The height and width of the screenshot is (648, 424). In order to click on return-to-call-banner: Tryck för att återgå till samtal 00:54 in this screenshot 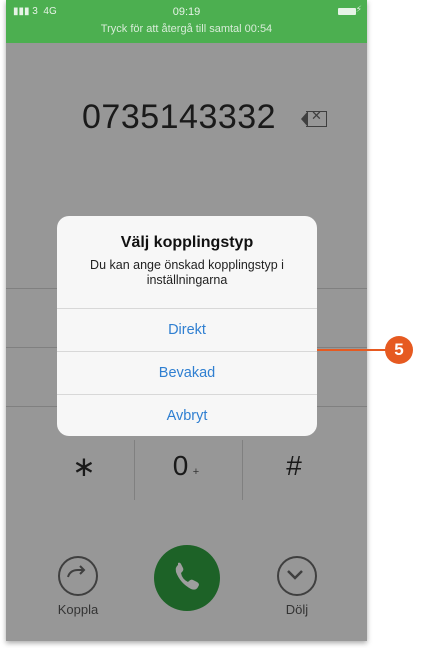, I will do `click(186, 29)`.